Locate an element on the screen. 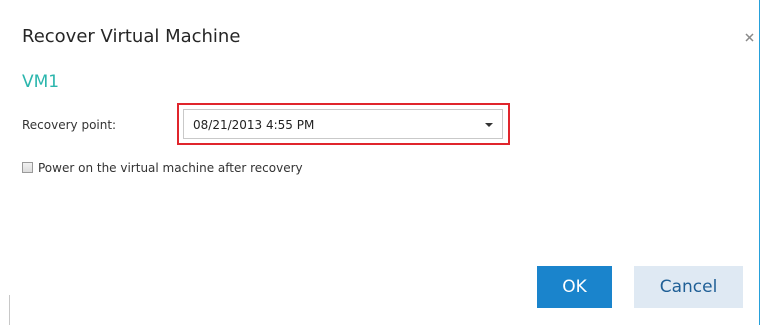 This screenshot has width=760, height=325. ok-button: OK is located at coordinates (574, 287).